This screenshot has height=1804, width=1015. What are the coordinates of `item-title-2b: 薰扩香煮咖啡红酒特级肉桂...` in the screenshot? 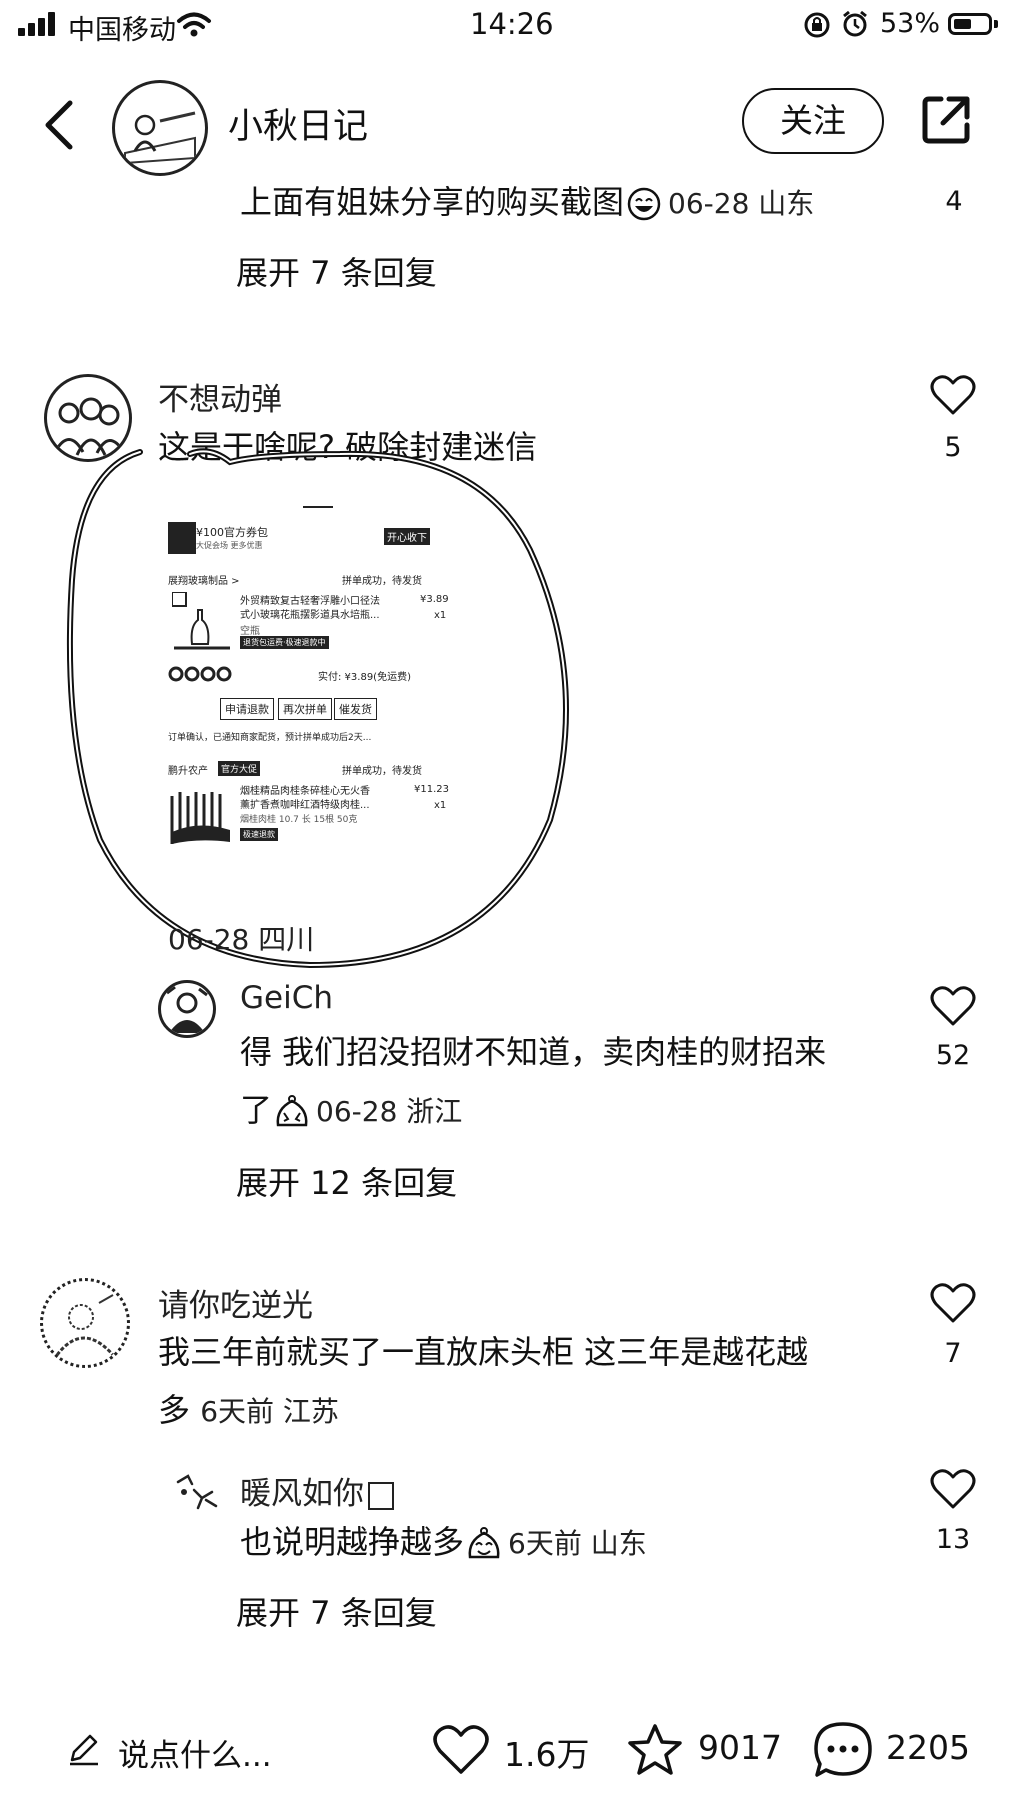 It's located at (305, 805).